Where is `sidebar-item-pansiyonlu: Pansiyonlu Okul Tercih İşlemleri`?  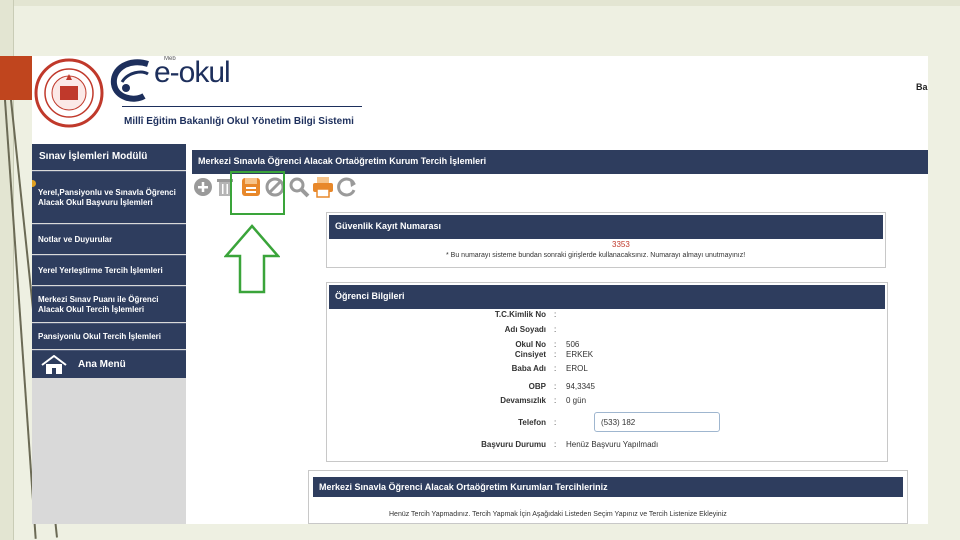 sidebar-item-pansiyonlu: Pansiyonlu Okul Tercih İşlemleri is located at coordinates (109, 336).